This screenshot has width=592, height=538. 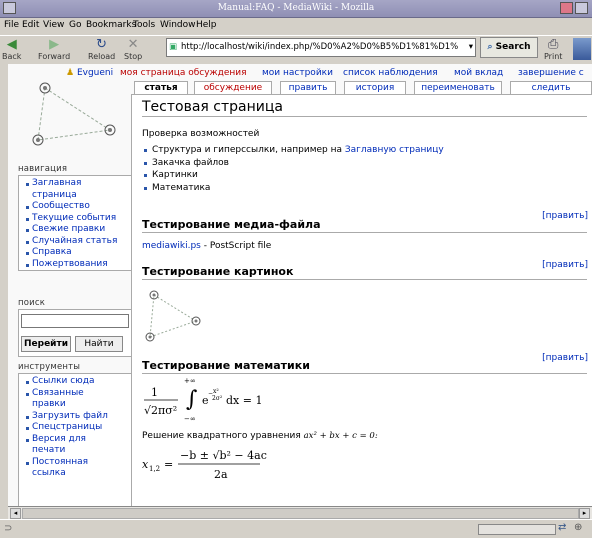 I want to click on online-status-icon: ⇄, so click(x=562, y=527).